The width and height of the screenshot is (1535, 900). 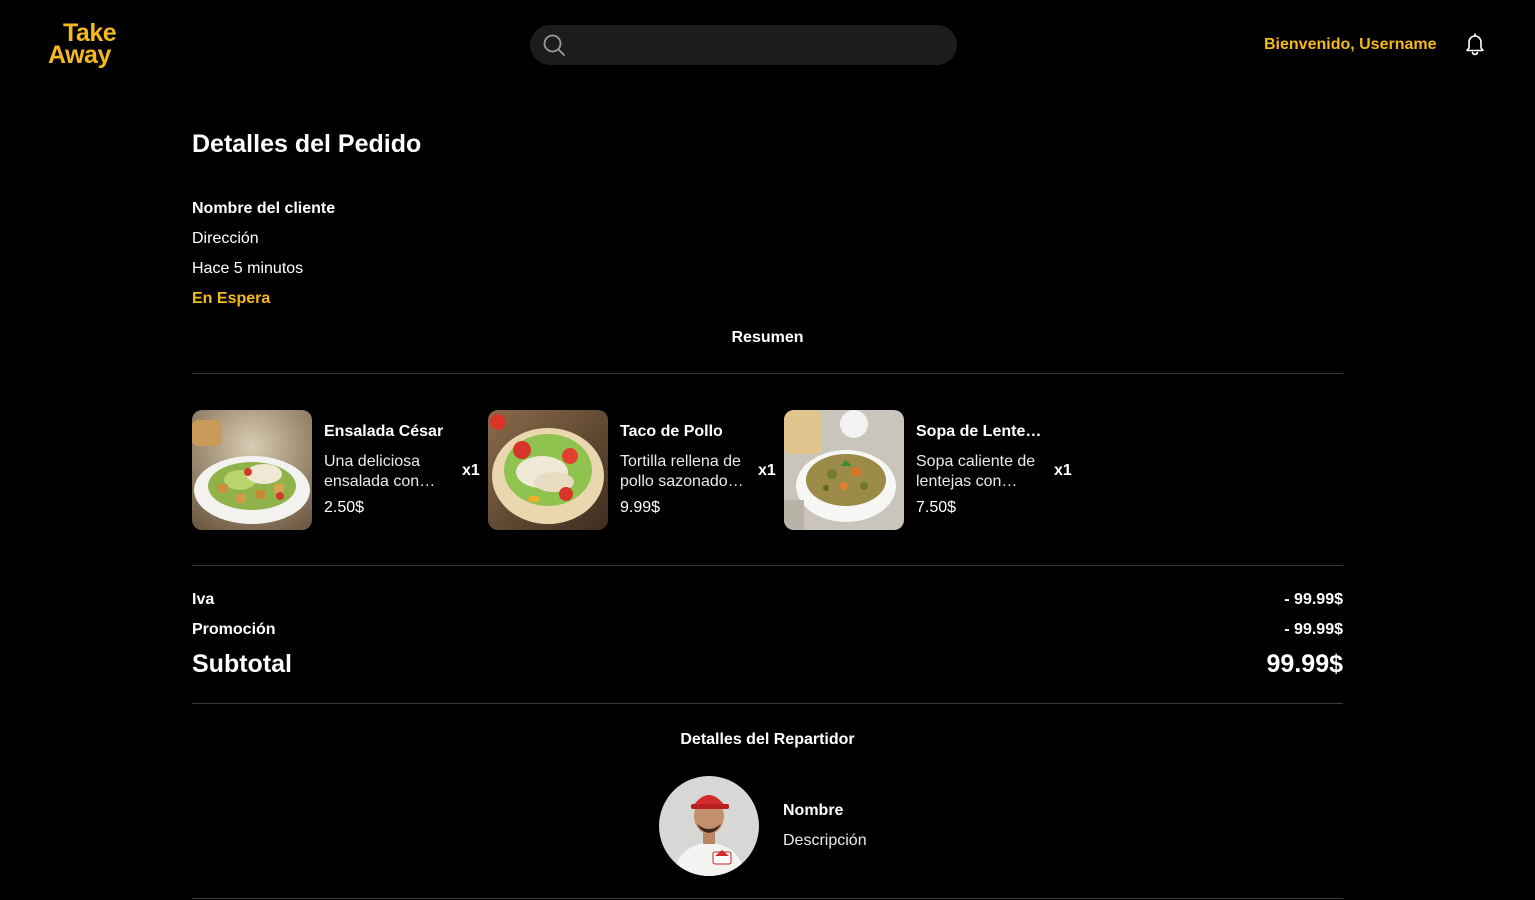 I want to click on chicken-taco-image, so click(x=548, y=470).